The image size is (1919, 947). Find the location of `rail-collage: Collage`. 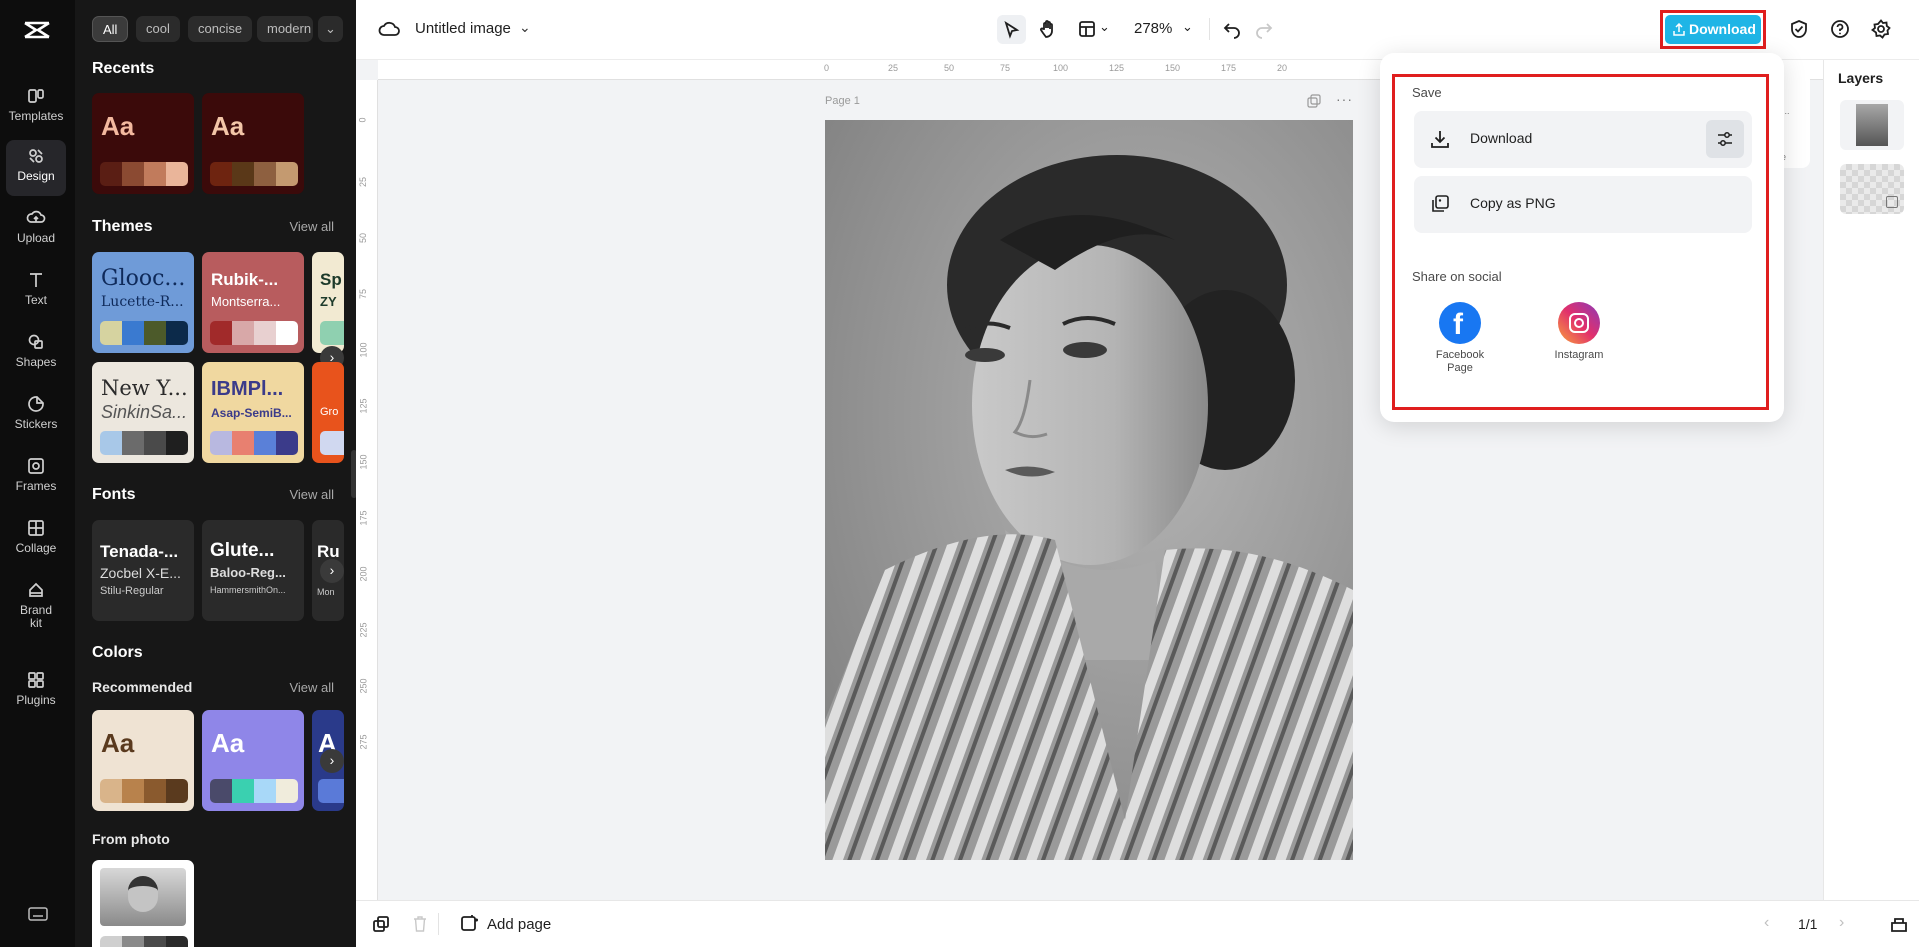

rail-collage: Collage is located at coordinates (36, 540).